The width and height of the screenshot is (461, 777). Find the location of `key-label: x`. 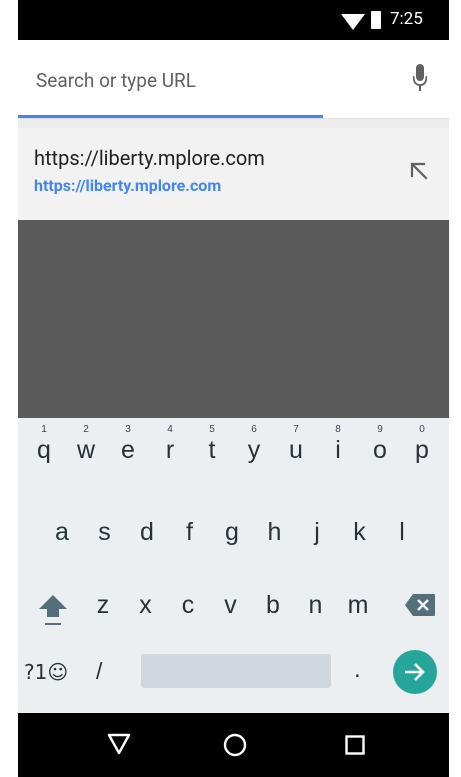

key-label: x is located at coordinates (145, 605).